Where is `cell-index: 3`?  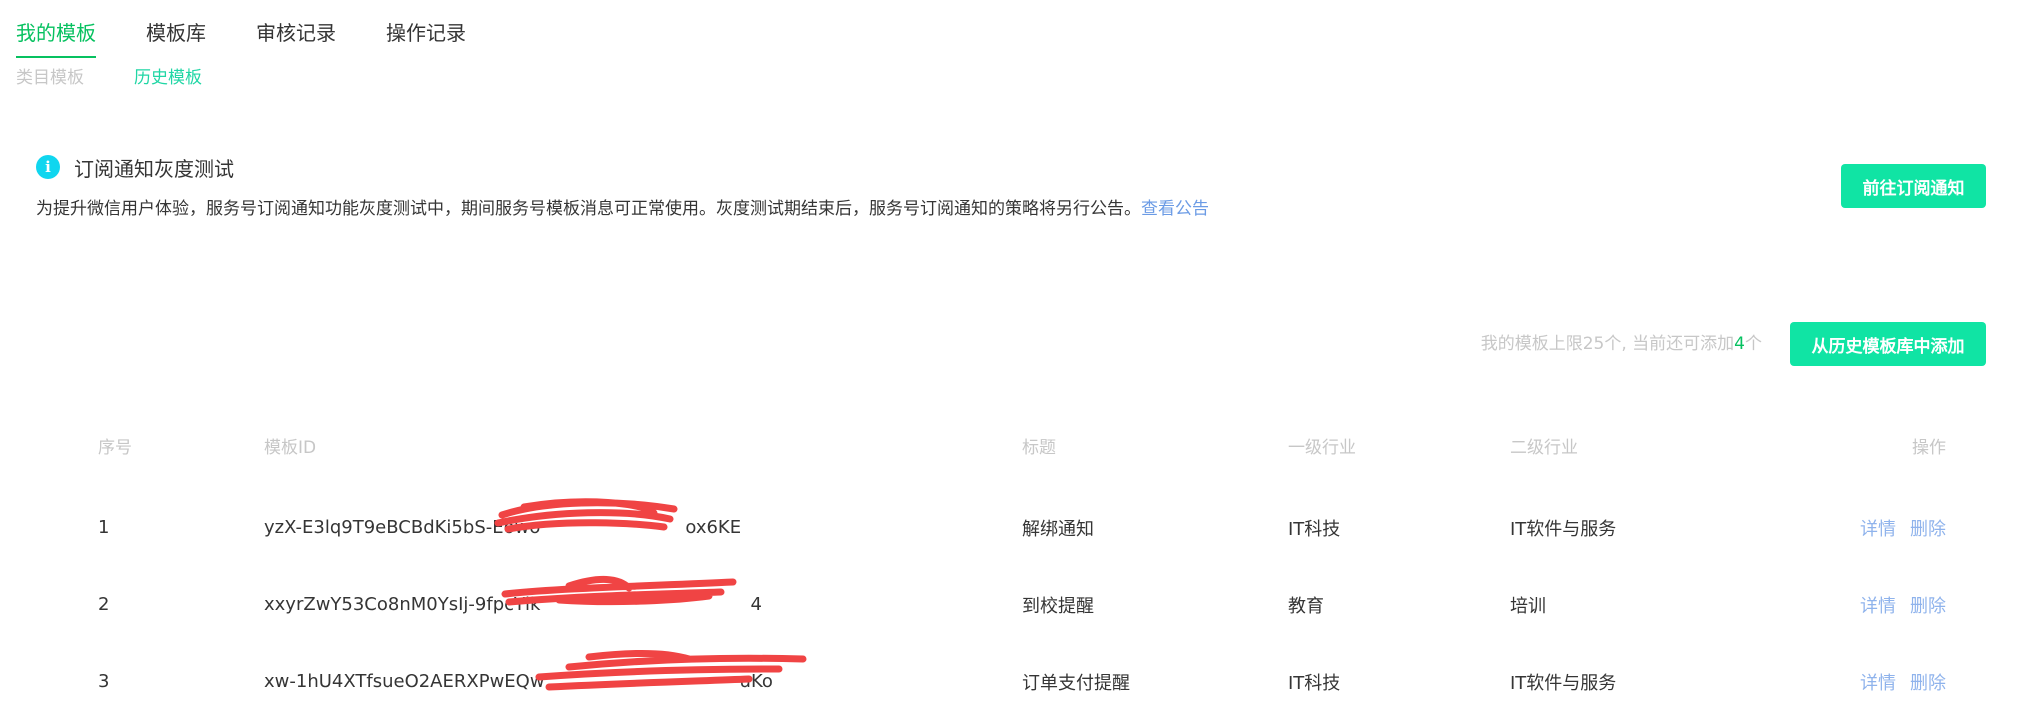 cell-index: 3 is located at coordinates (104, 681).